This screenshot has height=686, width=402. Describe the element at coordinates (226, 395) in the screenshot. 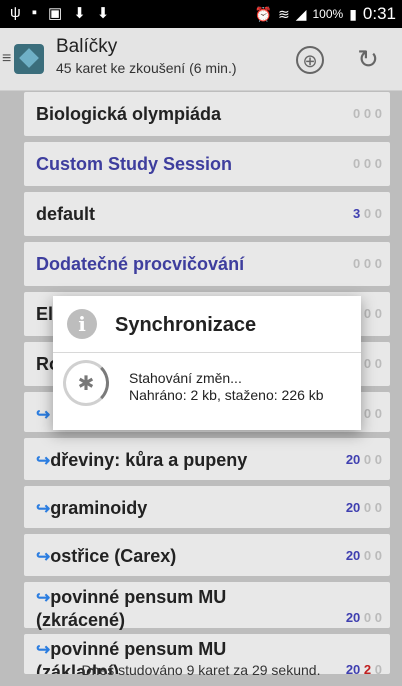

I see `dialog-message-line2: Nahráno: 2 kb, staženo: 226 kb` at that location.